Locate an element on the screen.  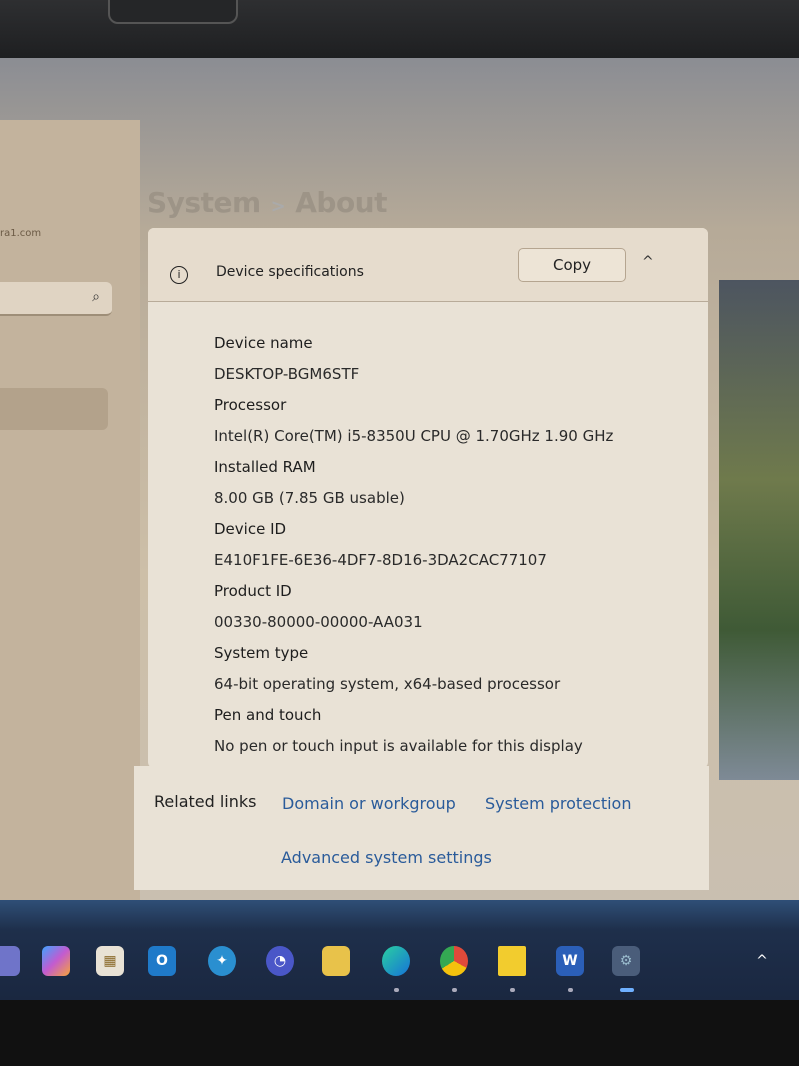
card-title: Device specifications is located at coordinates (290, 272).